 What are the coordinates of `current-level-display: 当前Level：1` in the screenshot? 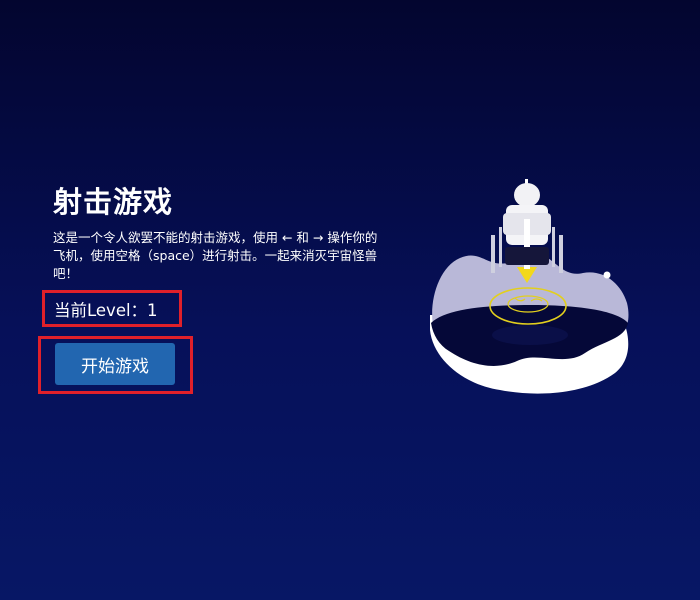 It's located at (112, 308).